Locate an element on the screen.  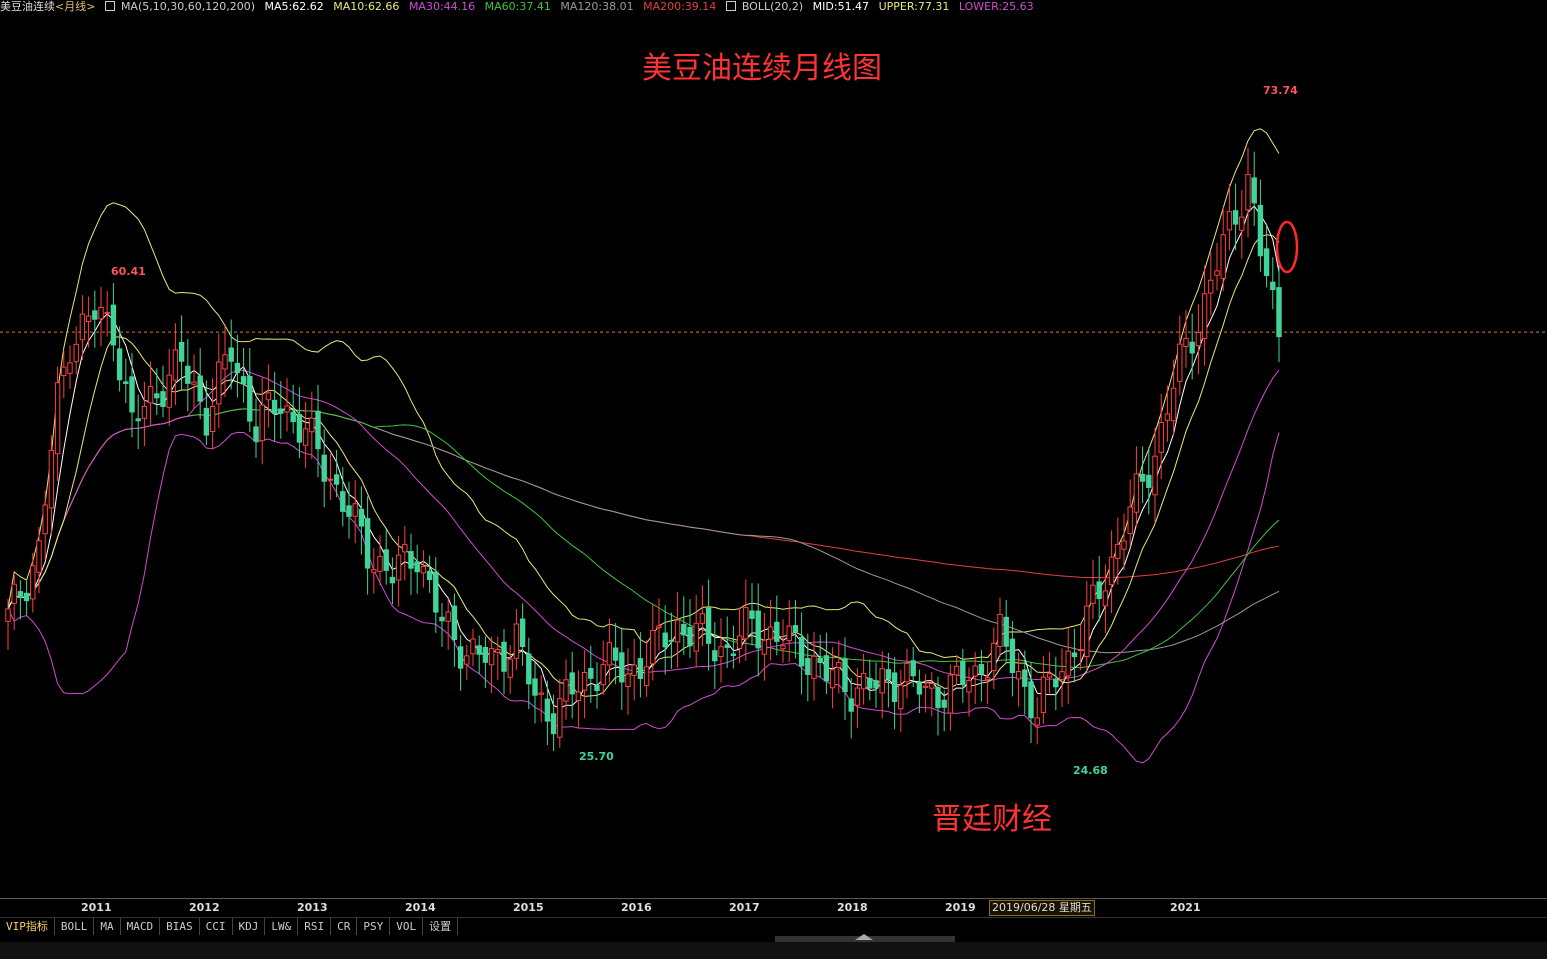
tab-boll: BOLL is located at coordinates (75, 926).